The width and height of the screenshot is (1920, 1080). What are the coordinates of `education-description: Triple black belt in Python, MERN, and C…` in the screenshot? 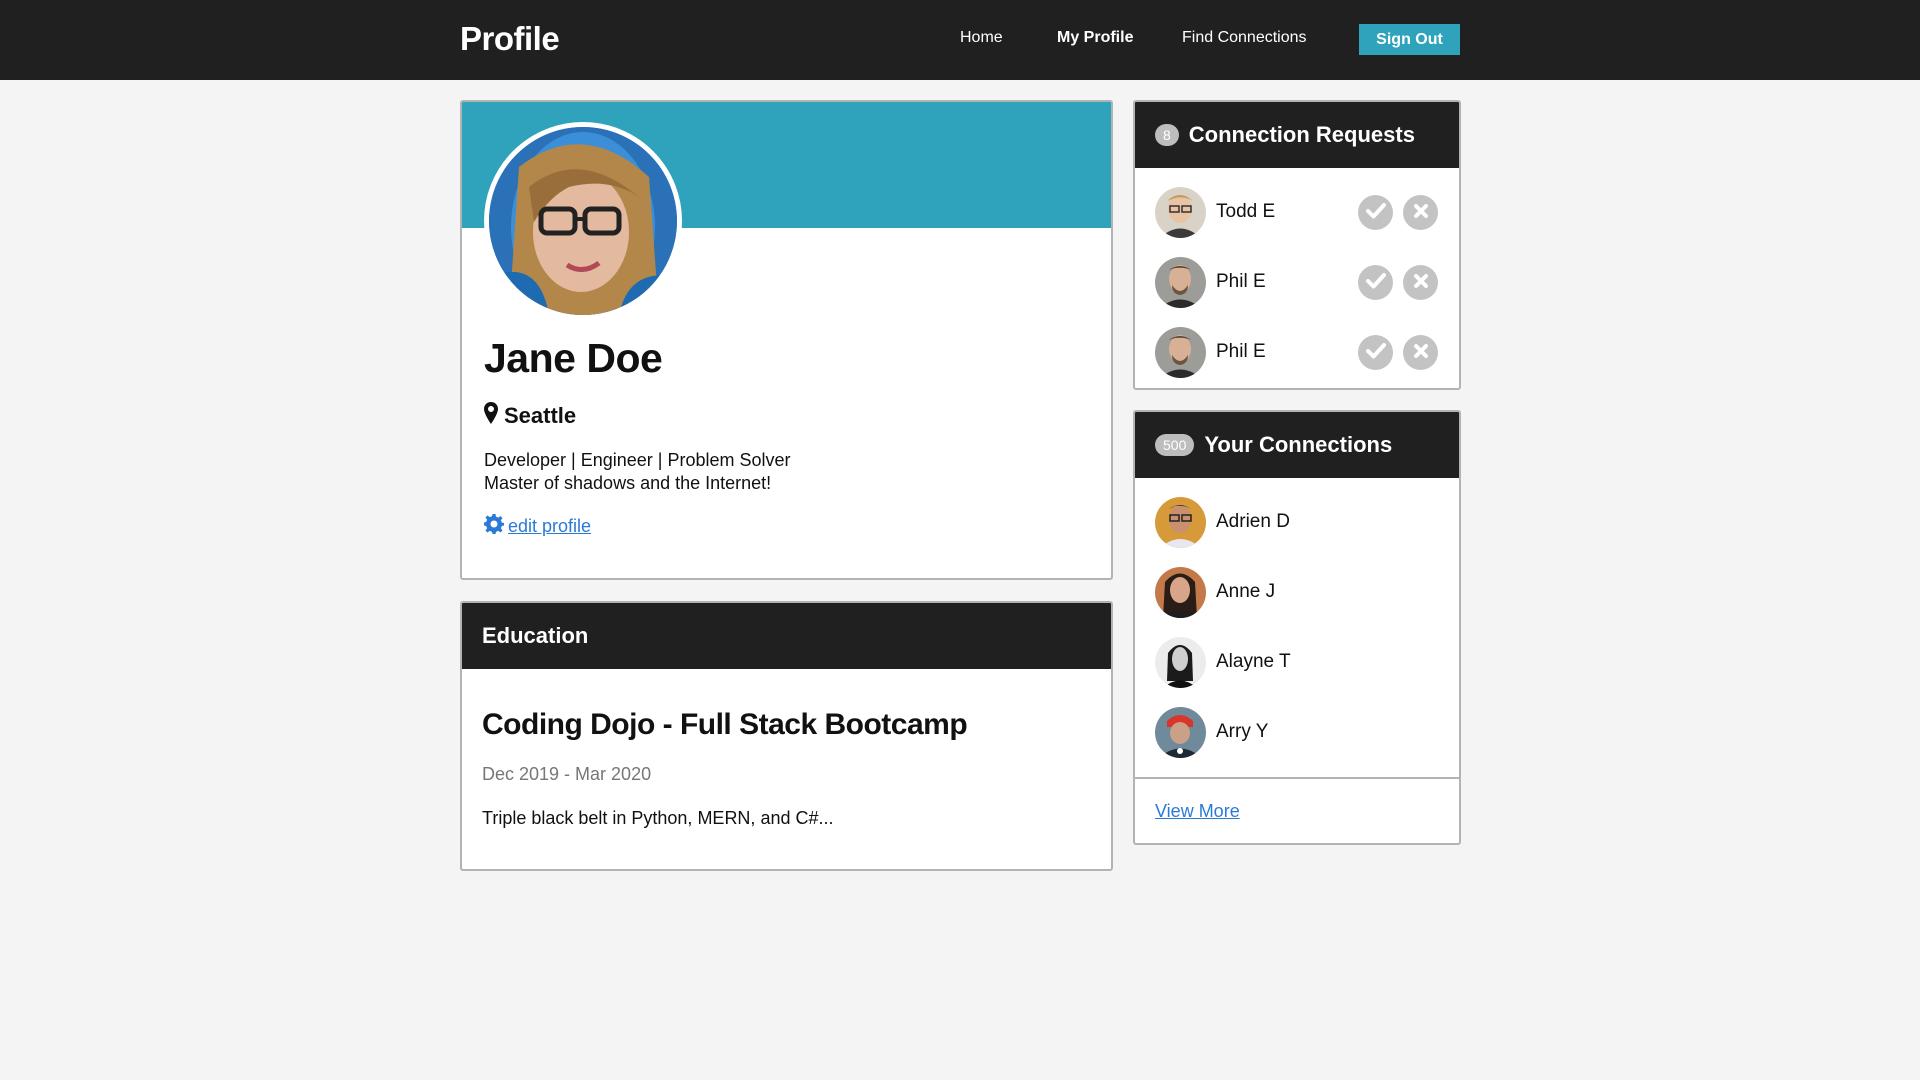 It's located at (658, 818).